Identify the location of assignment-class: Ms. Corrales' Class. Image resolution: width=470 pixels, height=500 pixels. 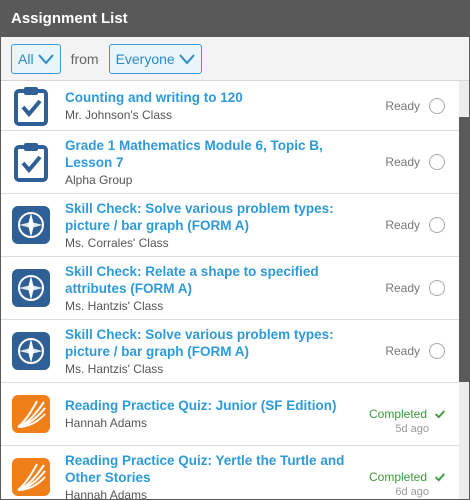
(117, 242).